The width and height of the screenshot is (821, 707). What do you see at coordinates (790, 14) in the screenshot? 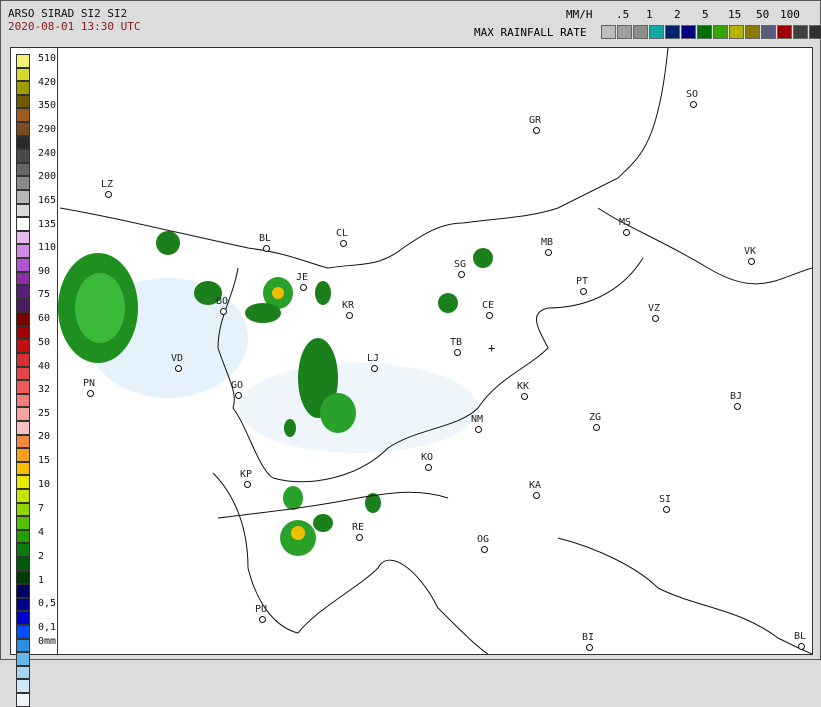
I see `scale-label: 100` at bounding box center [790, 14].